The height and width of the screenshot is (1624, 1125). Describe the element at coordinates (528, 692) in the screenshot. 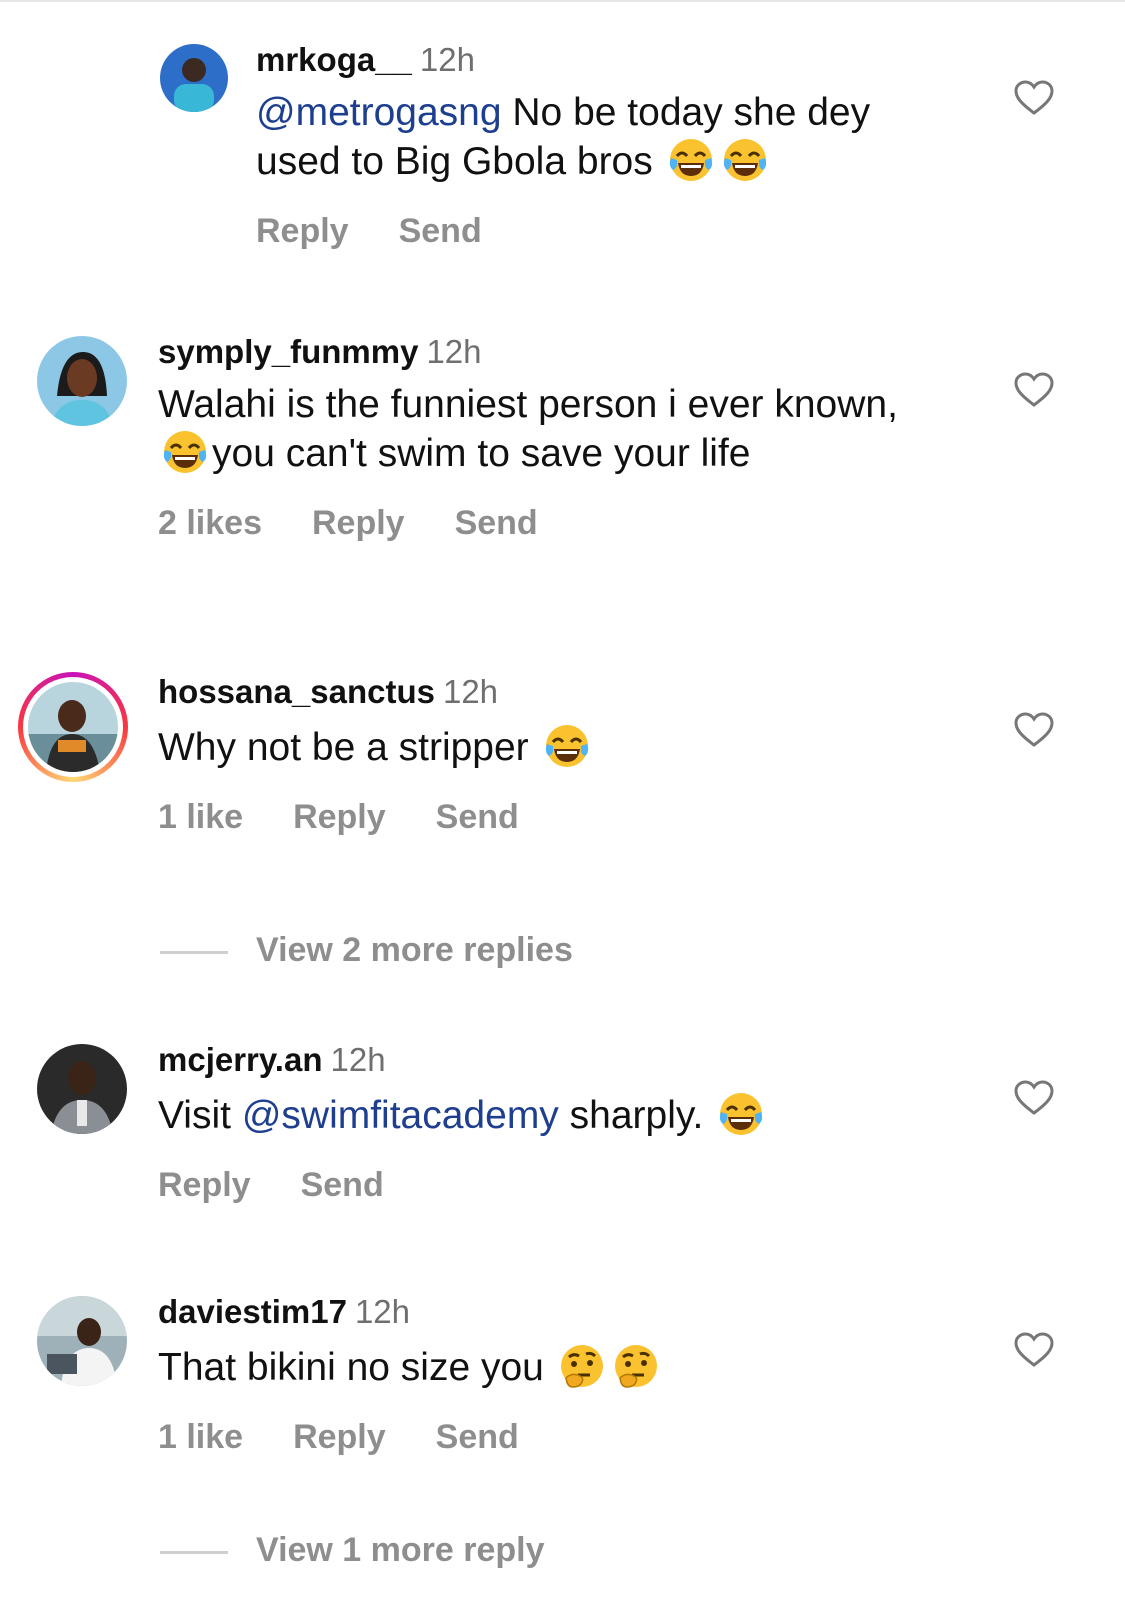

I see `comment-meta: hossana_sanctus 12h` at that location.